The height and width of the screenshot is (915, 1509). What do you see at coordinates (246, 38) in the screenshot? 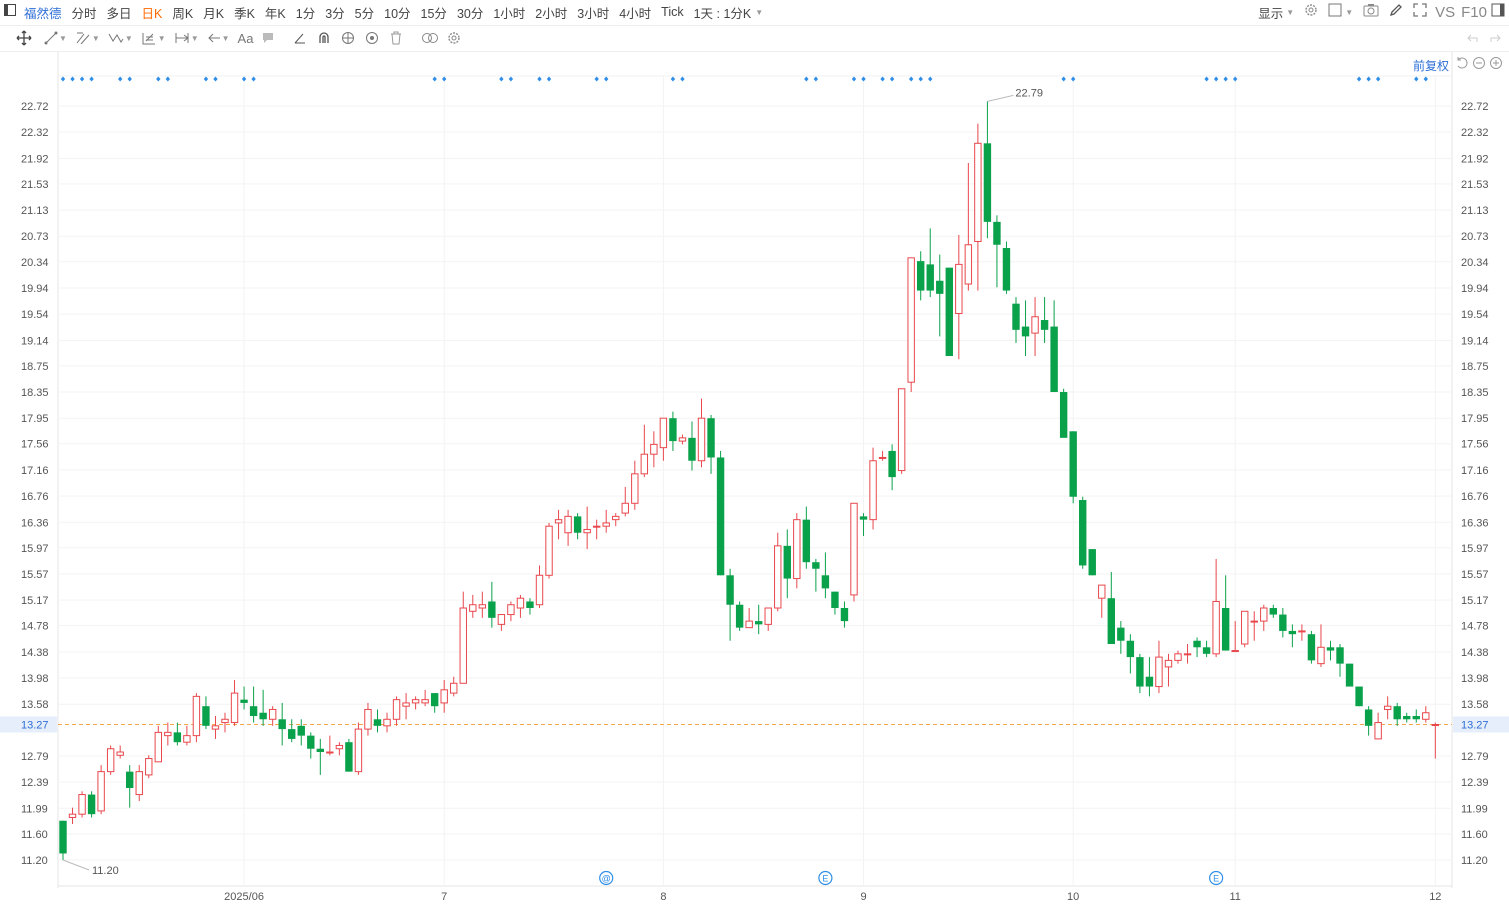
I see `text-icon: Aa` at bounding box center [246, 38].